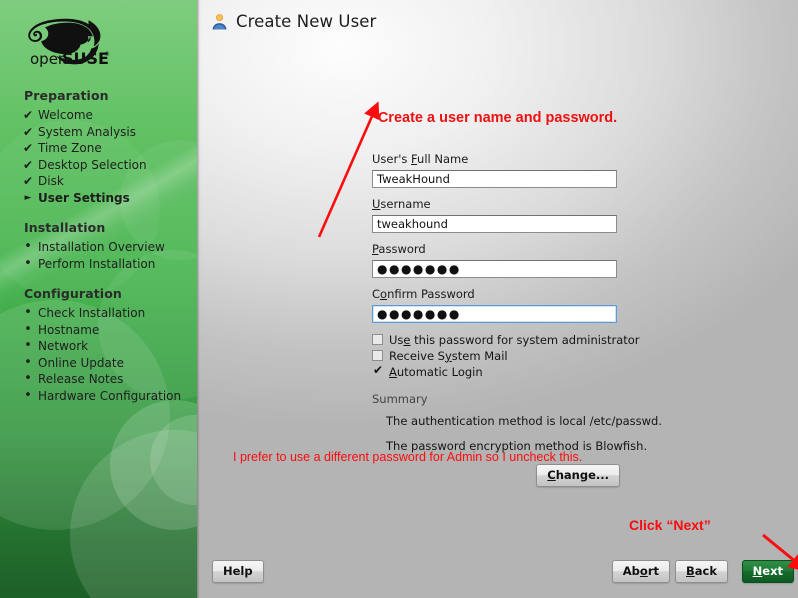  What do you see at coordinates (670, 525) in the screenshot?
I see `annotation-next-note: Click “Next”` at bounding box center [670, 525].